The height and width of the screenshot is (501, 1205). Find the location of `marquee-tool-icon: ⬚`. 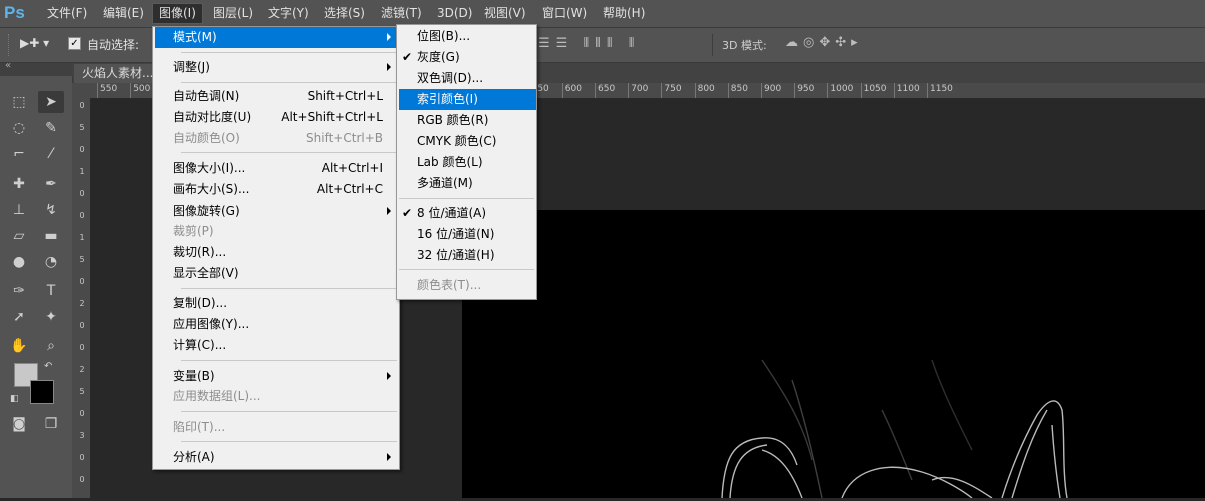

marquee-tool-icon: ⬚ is located at coordinates (19, 102).